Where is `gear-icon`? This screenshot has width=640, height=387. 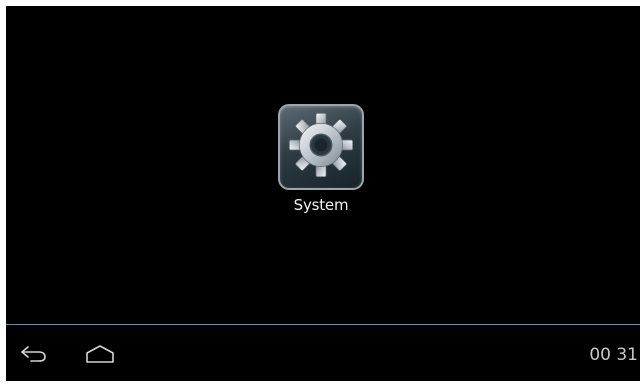
gear-icon is located at coordinates (321, 147).